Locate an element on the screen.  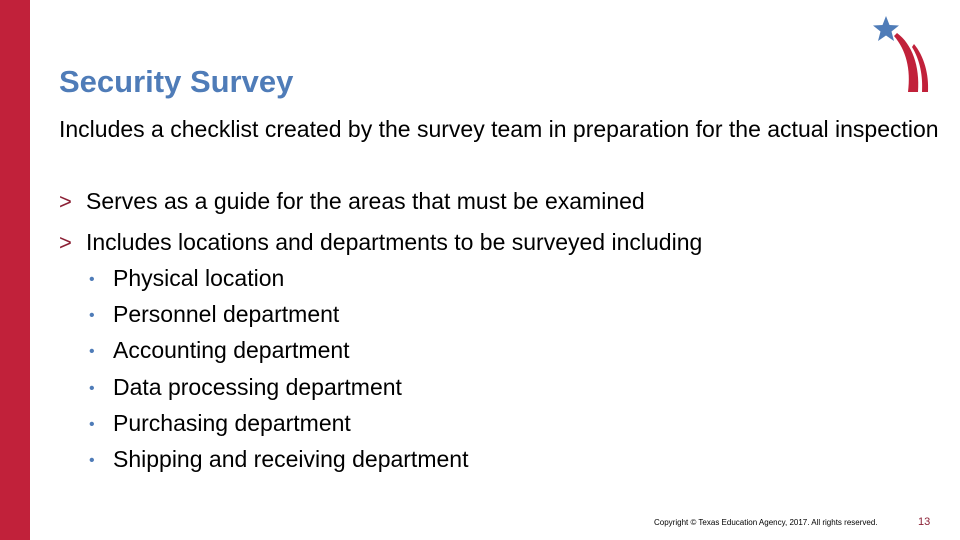
sub-bullet-text: Data processing department is located at coordinates (257, 387).